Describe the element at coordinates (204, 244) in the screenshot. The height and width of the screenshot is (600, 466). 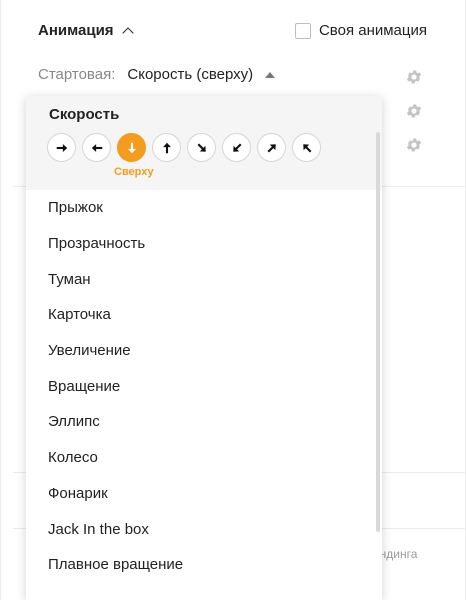
I see `animation-option: Прозрачность` at that location.